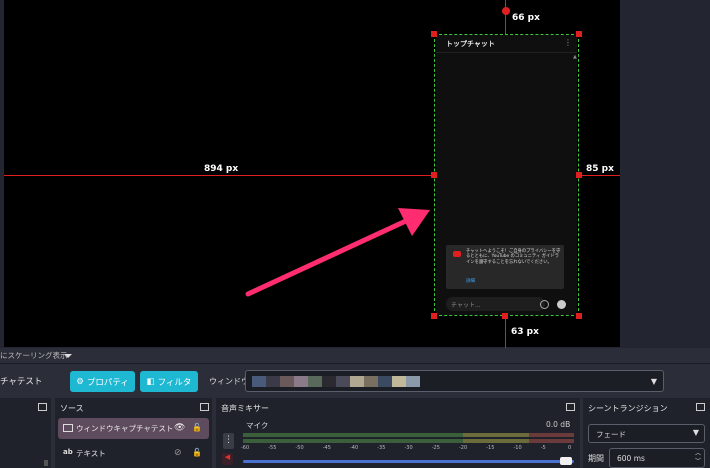 The image size is (710, 468). I want to click on meter-tick-label: -25, so click(435, 448).